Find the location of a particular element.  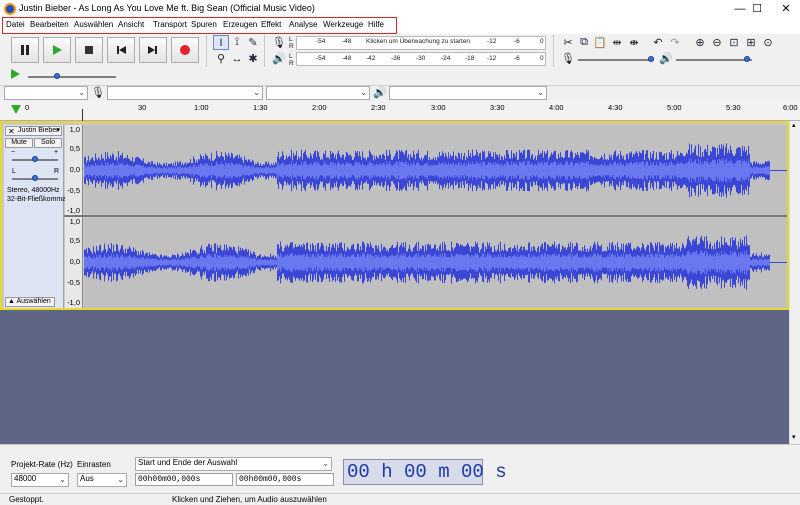

silence-icon: ⇼ is located at coordinates (634, 42).